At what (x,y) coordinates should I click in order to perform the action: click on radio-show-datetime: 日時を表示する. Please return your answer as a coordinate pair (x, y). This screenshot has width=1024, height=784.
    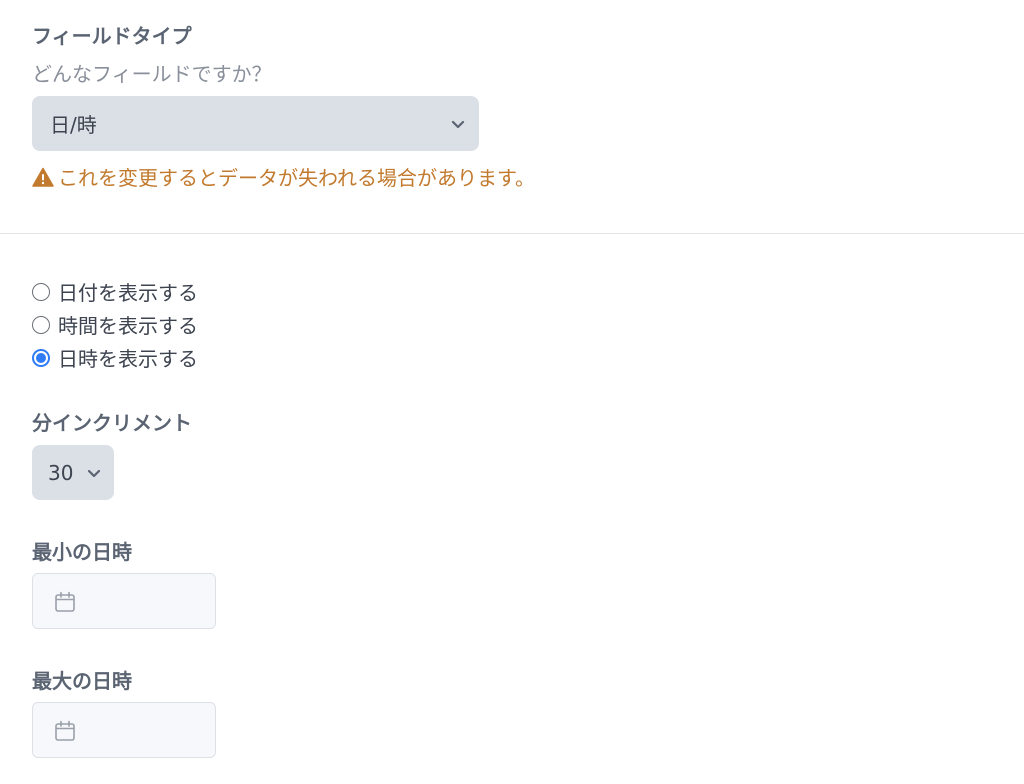
    Looking at the image, I should click on (115, 357).